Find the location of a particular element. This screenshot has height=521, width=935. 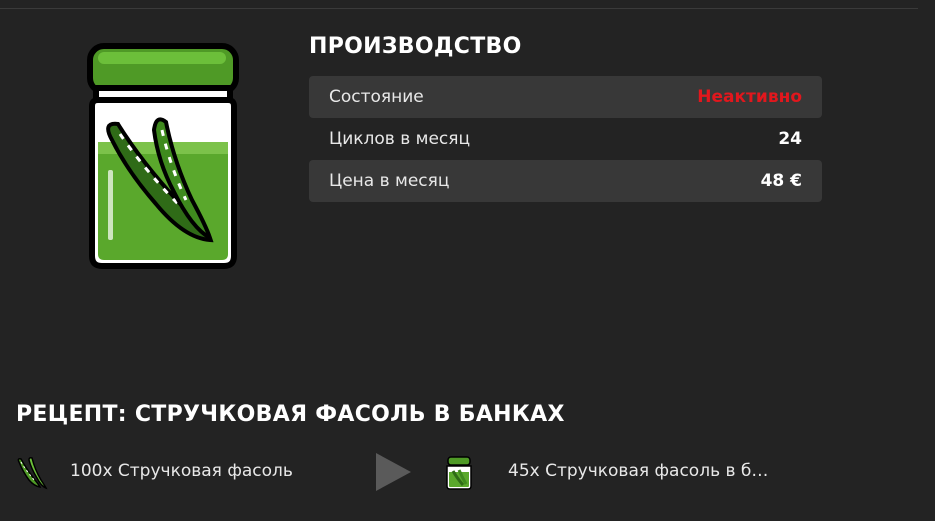

play-arrow-icon is located at coordinates (393, 472).